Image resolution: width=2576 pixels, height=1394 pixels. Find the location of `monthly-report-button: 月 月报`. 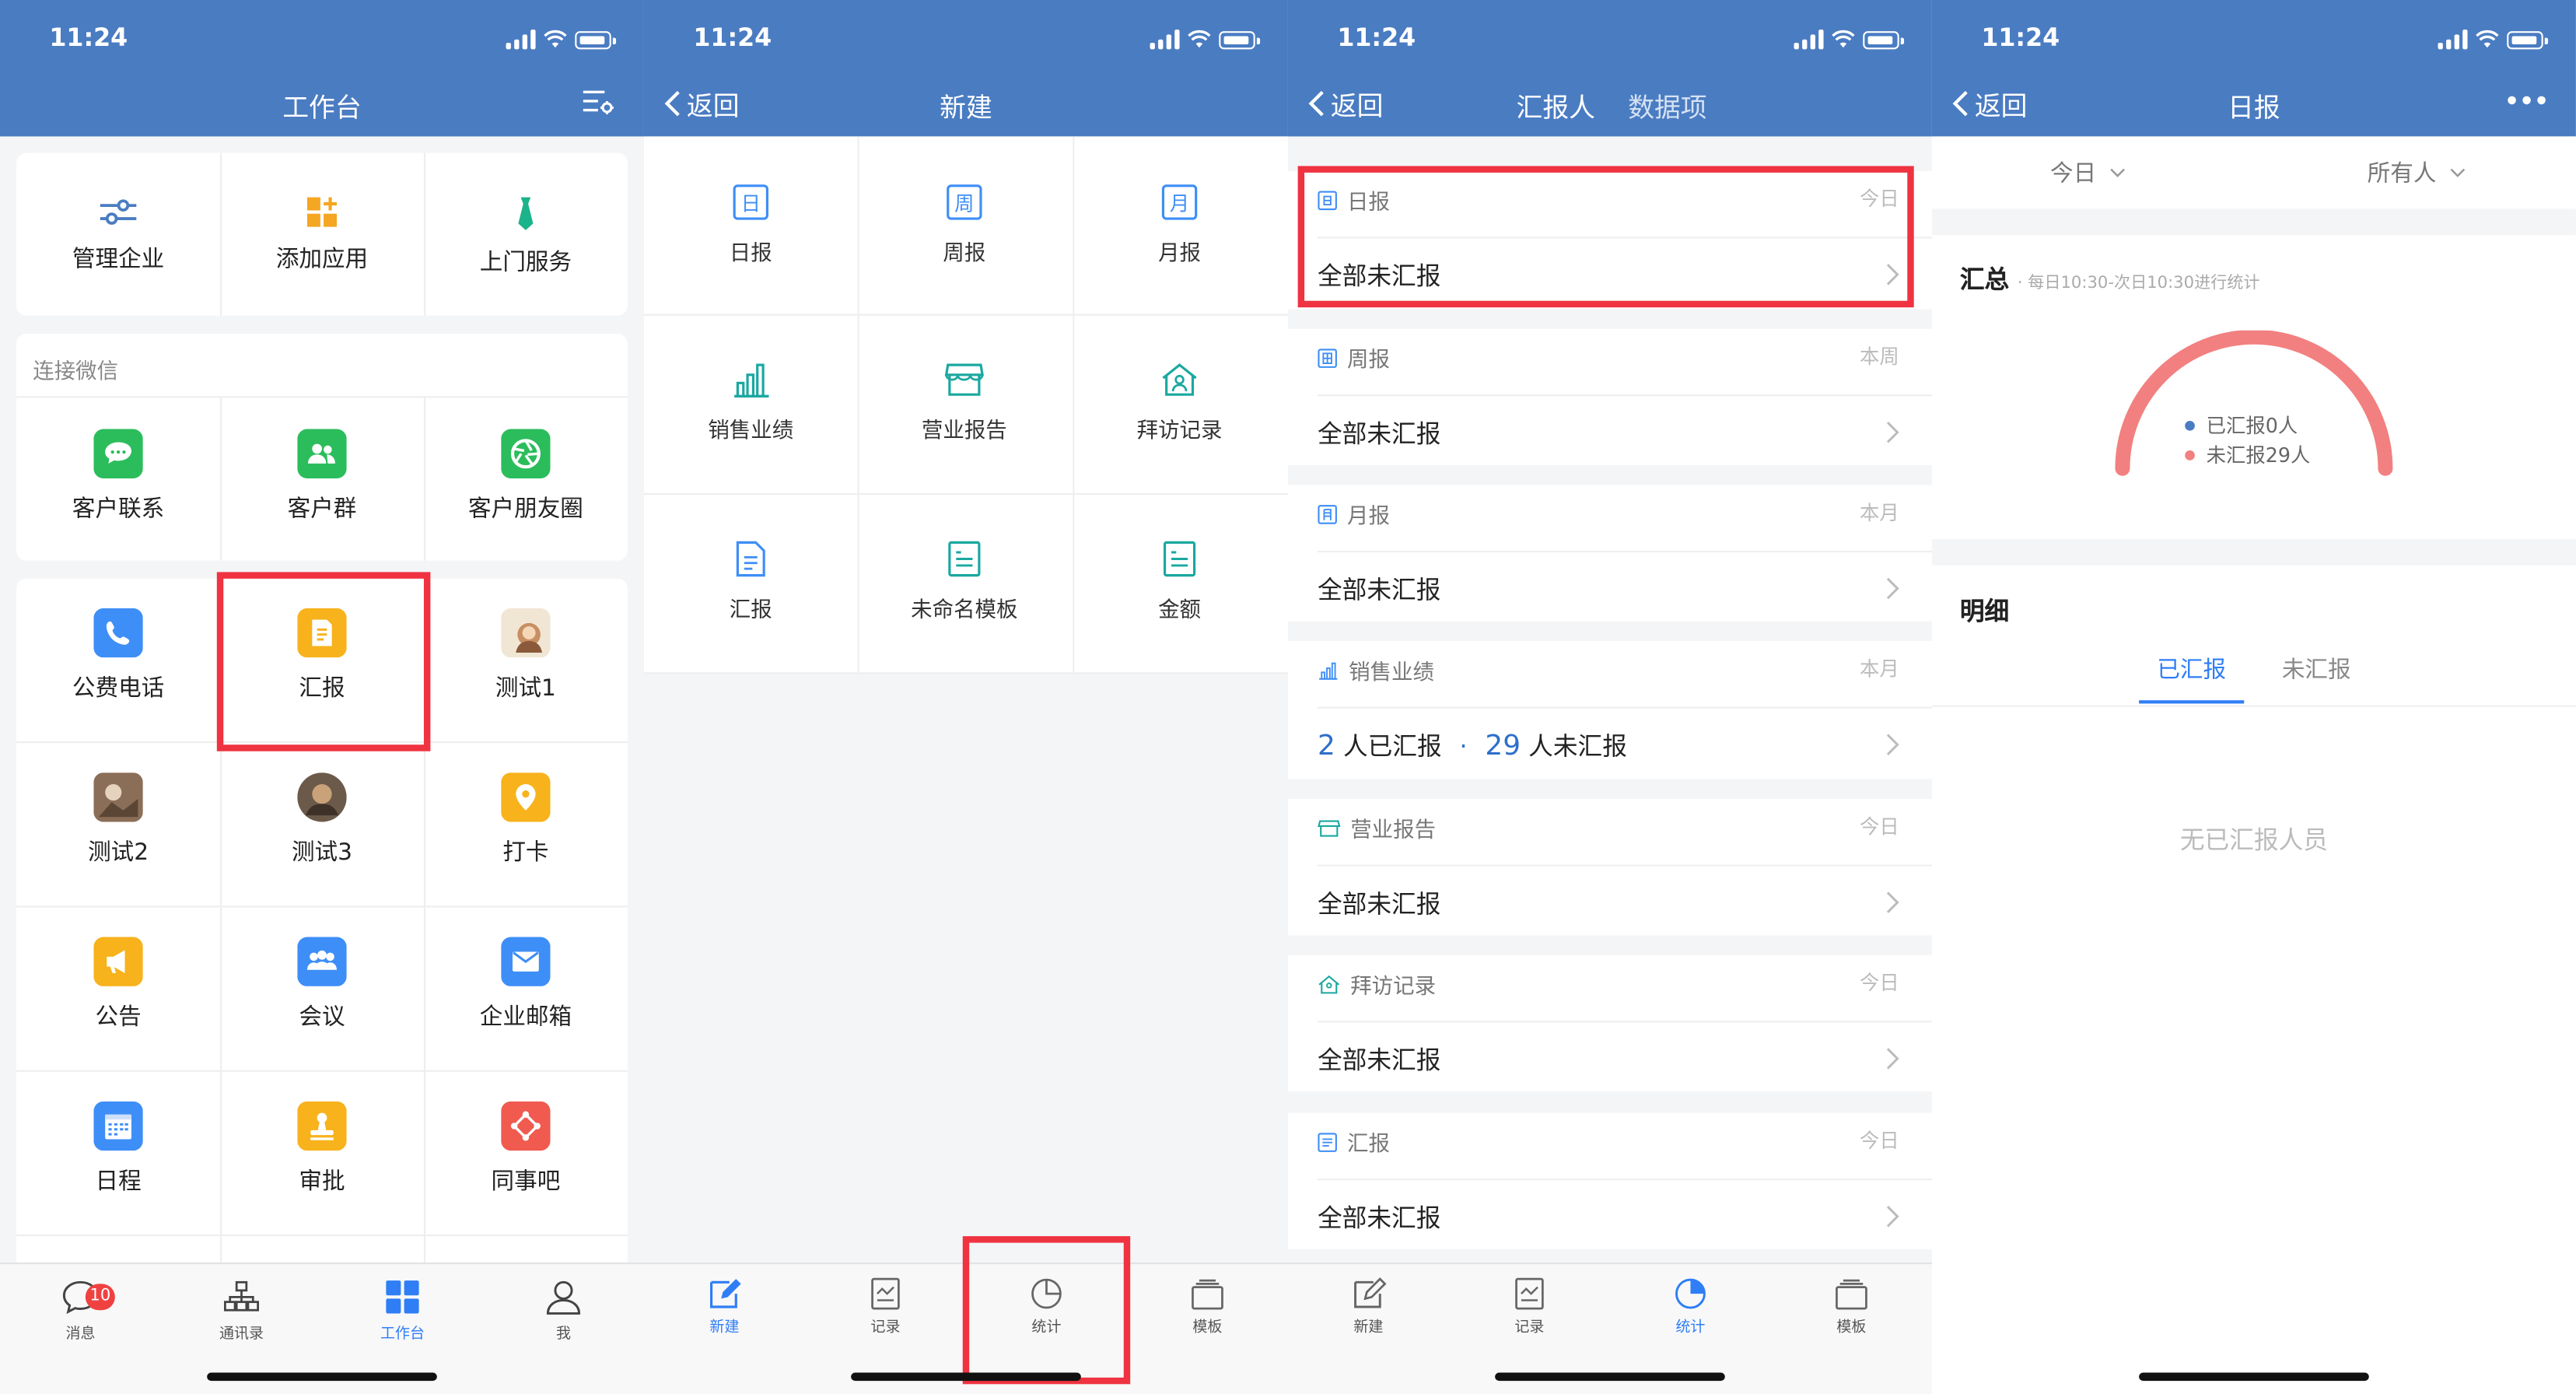

monthly-report-button: 月 月报 is located at coordinates (1179, 224).